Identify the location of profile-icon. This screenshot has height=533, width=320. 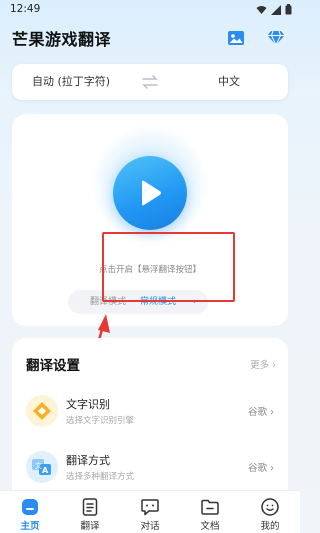
(270, 507).